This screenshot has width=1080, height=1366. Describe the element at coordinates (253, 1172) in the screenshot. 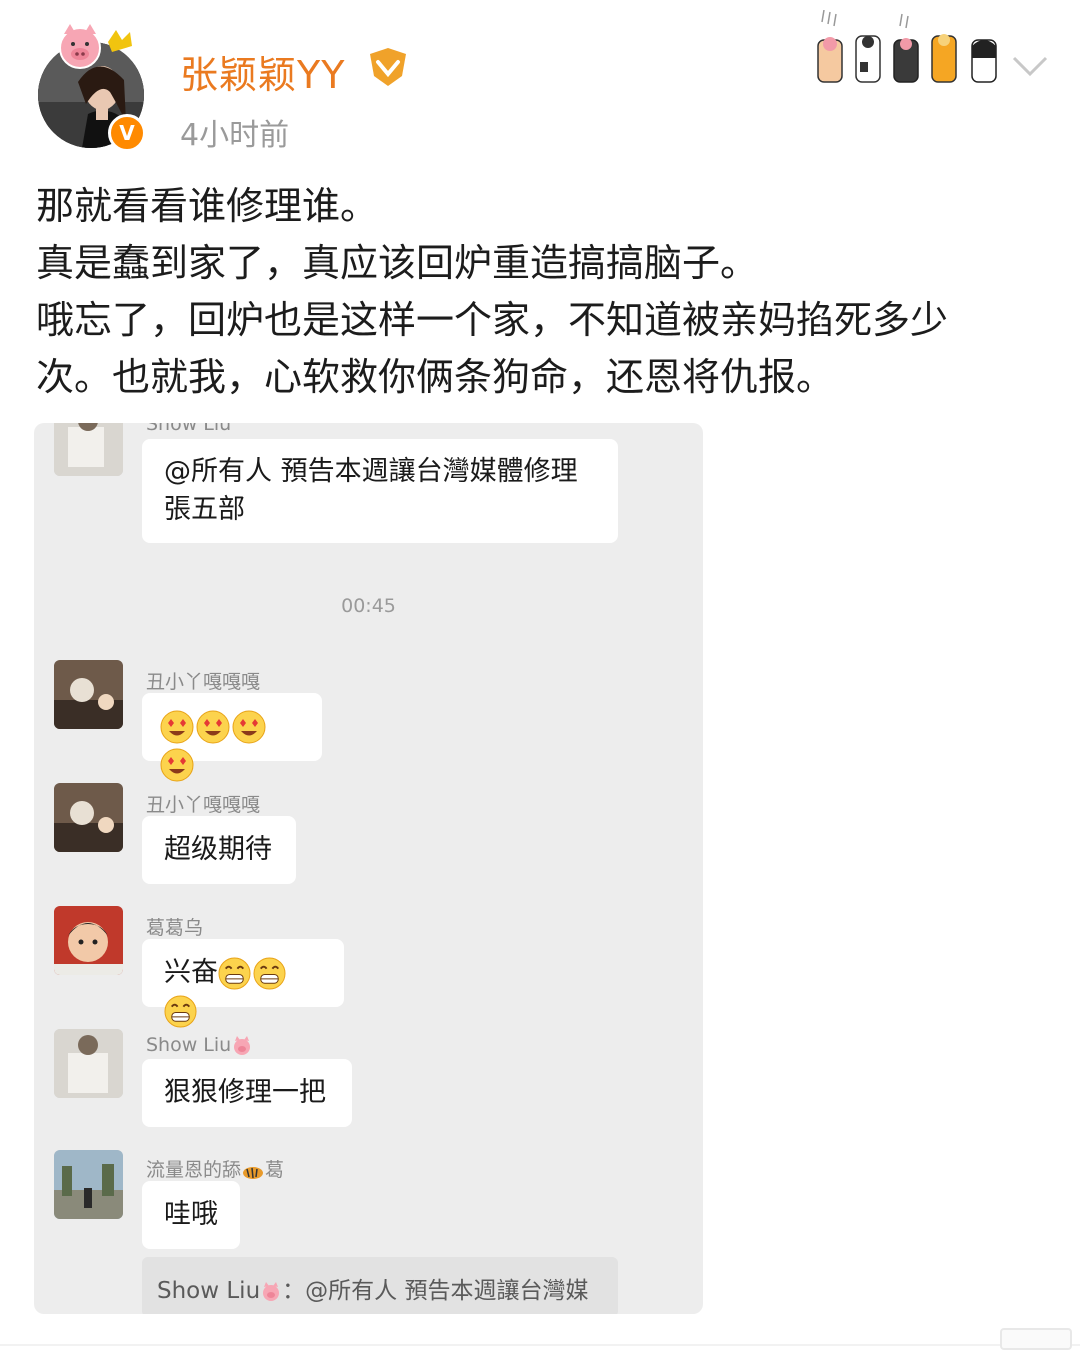

I see `tiger-emoji` at that location.